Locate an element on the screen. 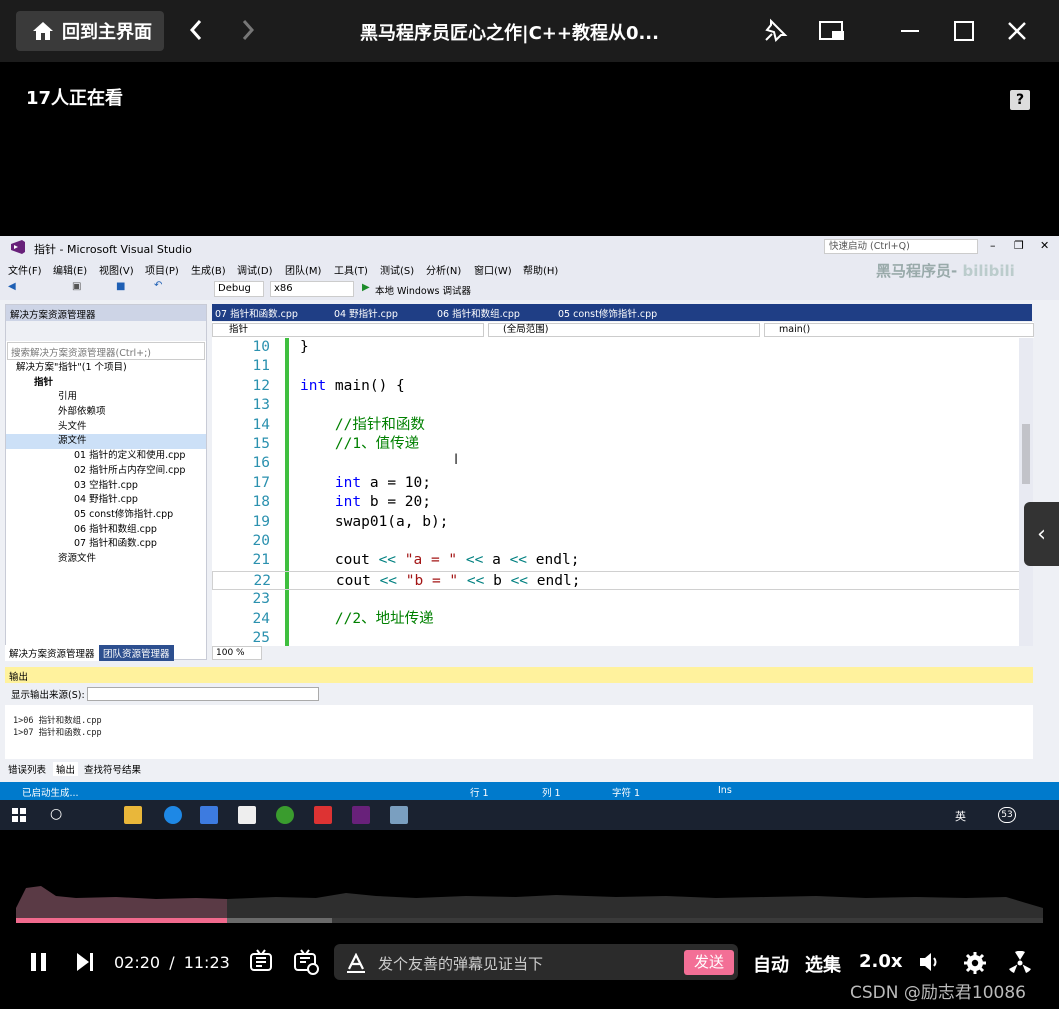  scope-dropdown: (全局范围) is located at coordinates (624, 330).